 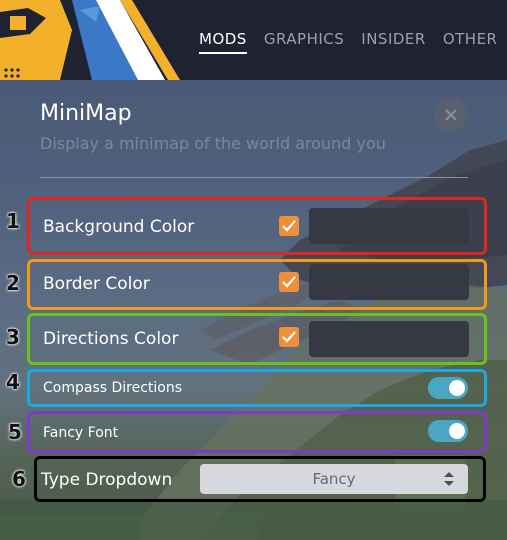 What do you see at coordinates (95, 40) in the screenshot?
I see `logo-graphic` at bounding box center [95, 40].